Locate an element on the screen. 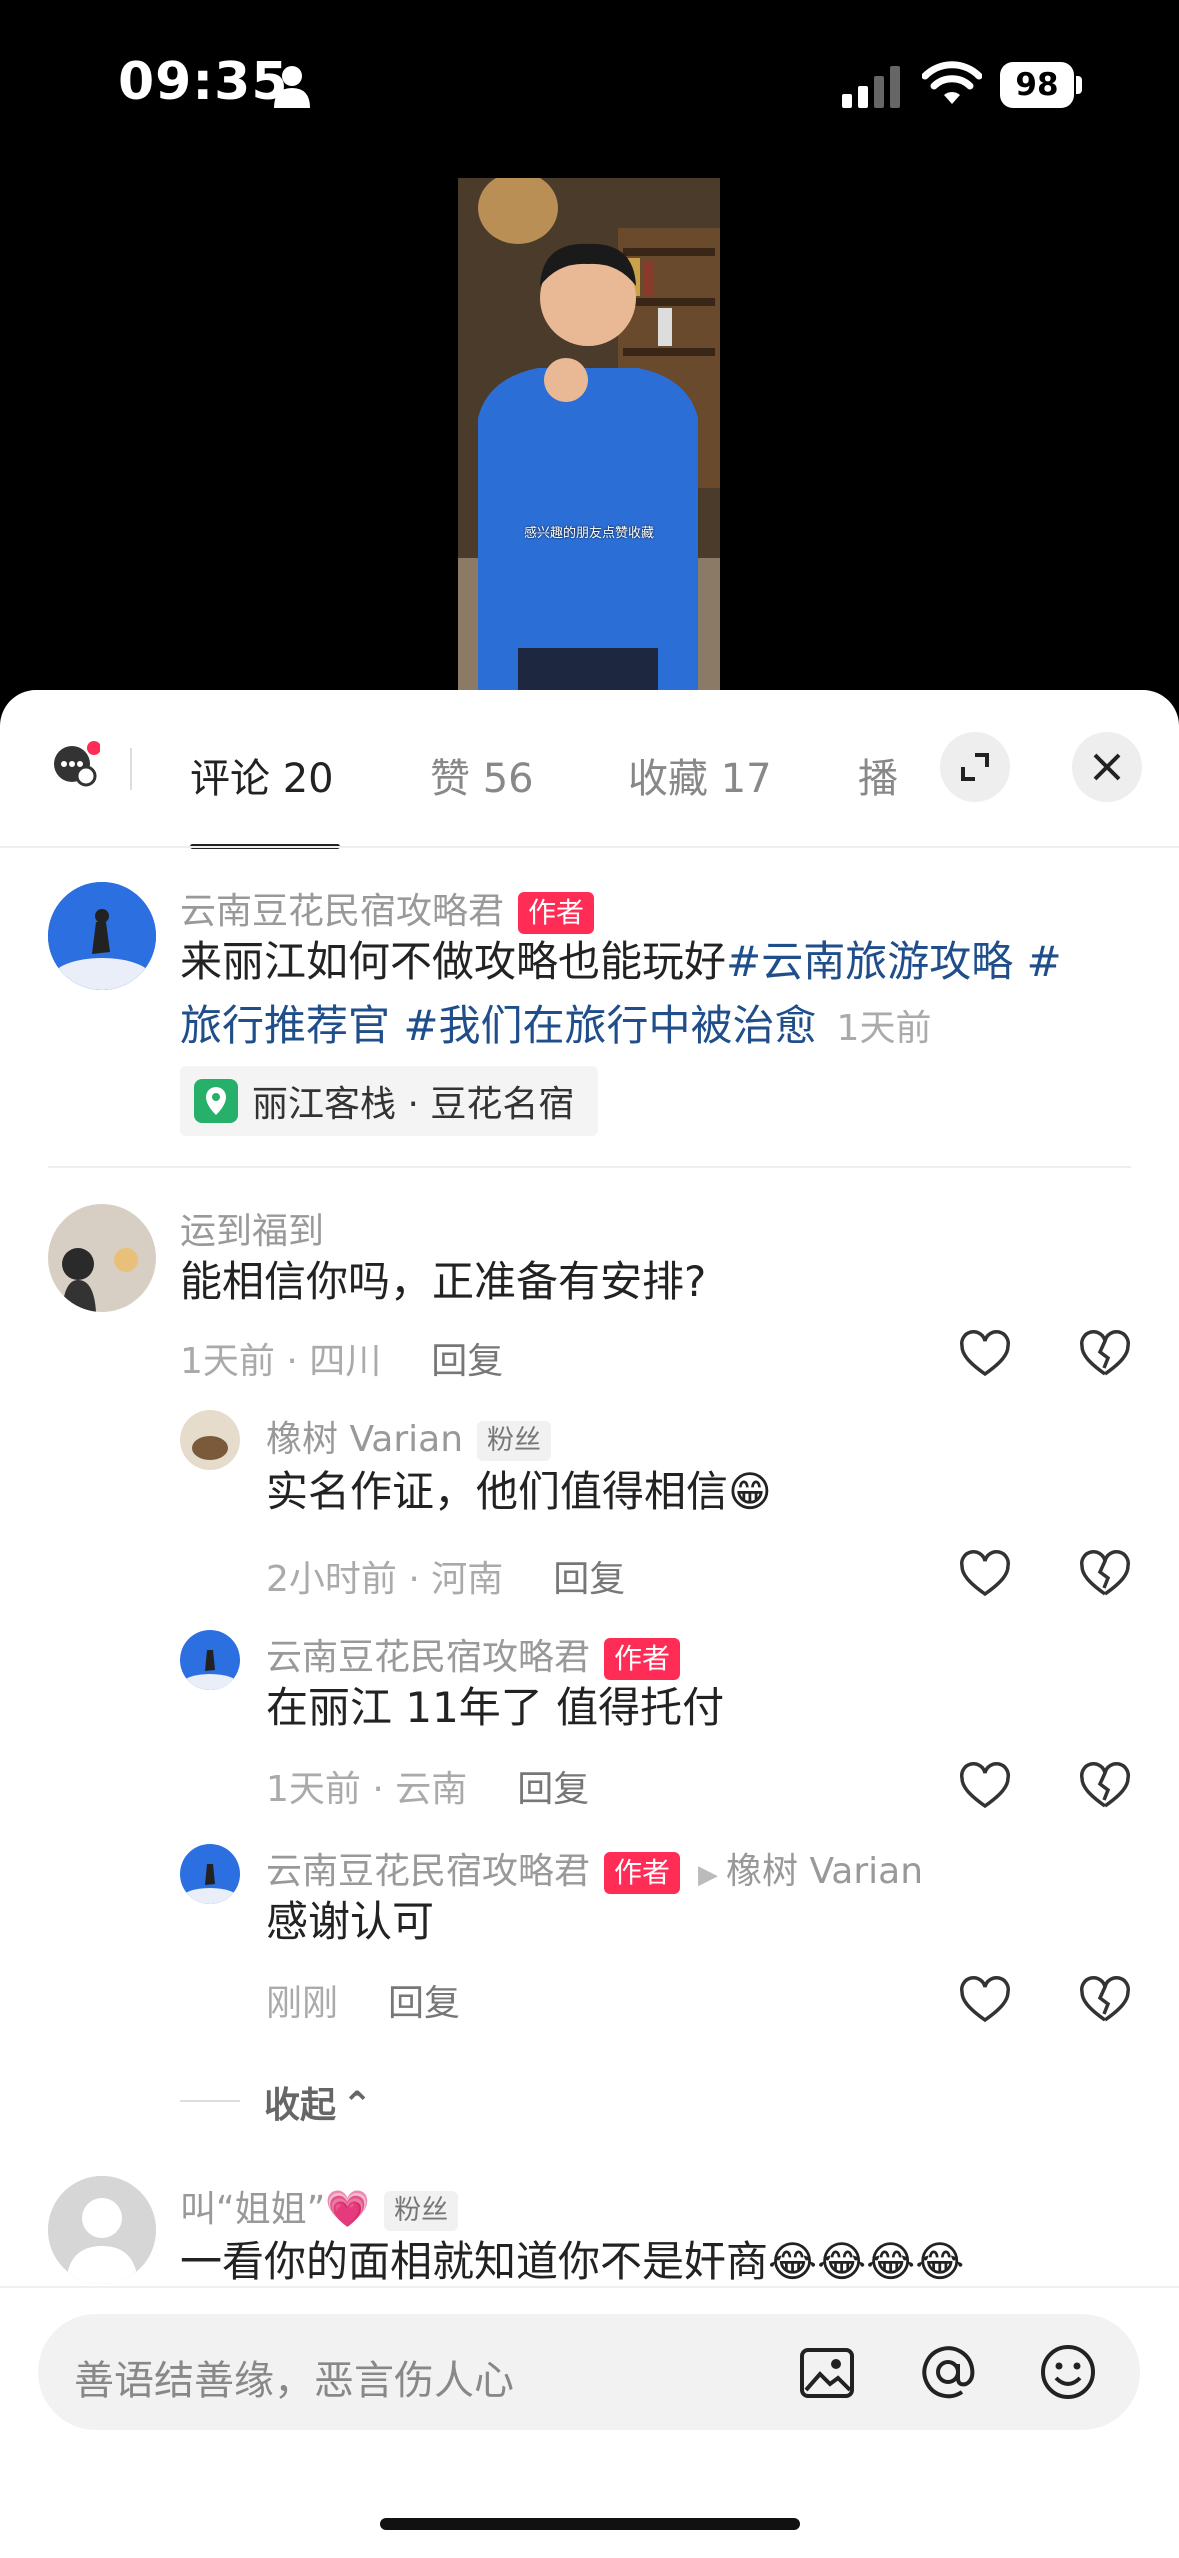  reply-text: 感谢认可 is located at coordinates (350, 1921).